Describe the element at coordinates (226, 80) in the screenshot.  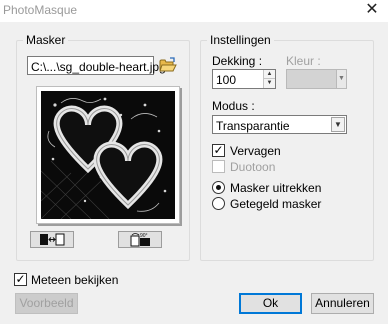
I see `opacity-value: 100` at that location.